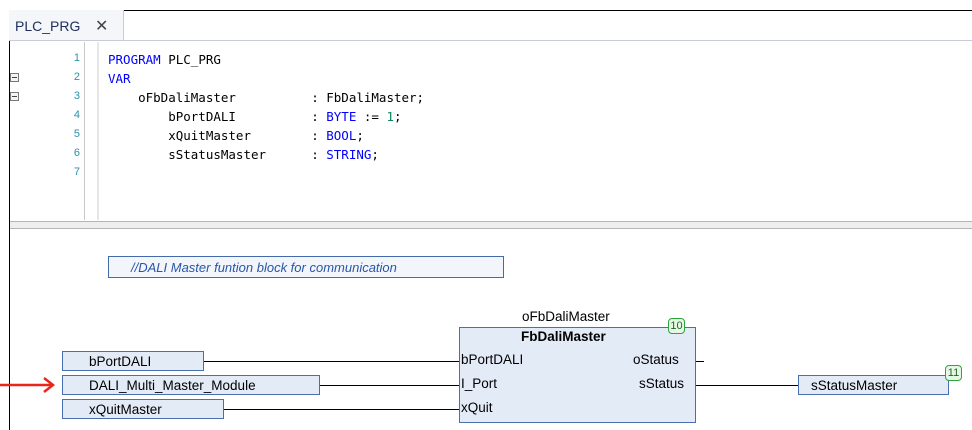 The height and width of the screenshot is (430, 972). What do you see at coordinates (76, 96) in the screenshot?
I see `line-number: 3` at bounding box center [76, 96].